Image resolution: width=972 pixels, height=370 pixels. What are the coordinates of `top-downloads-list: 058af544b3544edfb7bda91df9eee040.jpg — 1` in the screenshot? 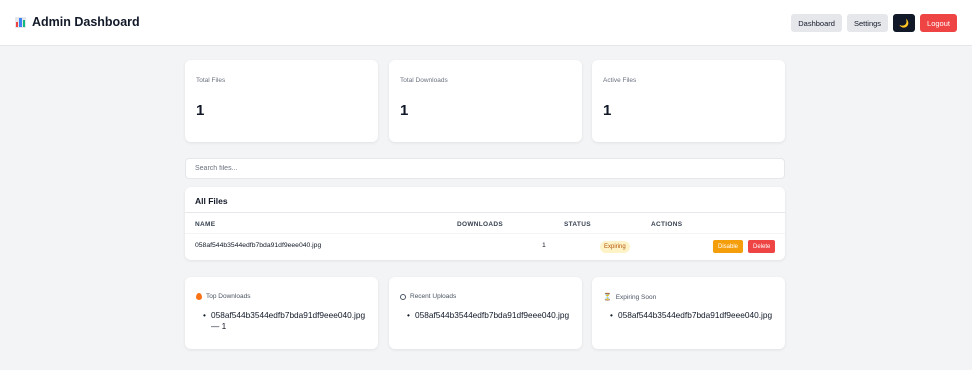 It's located at (288, 321).